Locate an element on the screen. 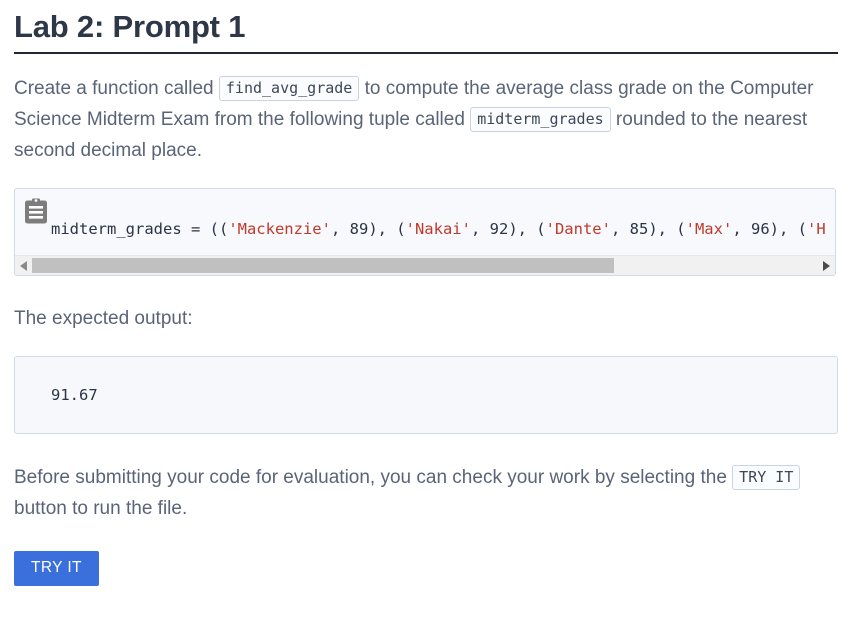  arrow-left-icon is located at coordinates (23, 265).